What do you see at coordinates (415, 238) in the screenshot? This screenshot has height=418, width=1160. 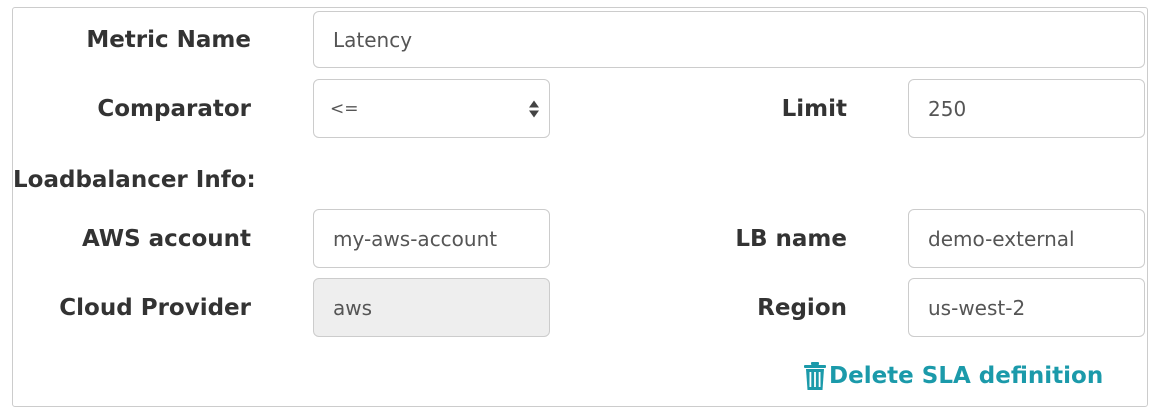 I see `aws-account-value: my-aws-account` at bounding box center [415, 238].